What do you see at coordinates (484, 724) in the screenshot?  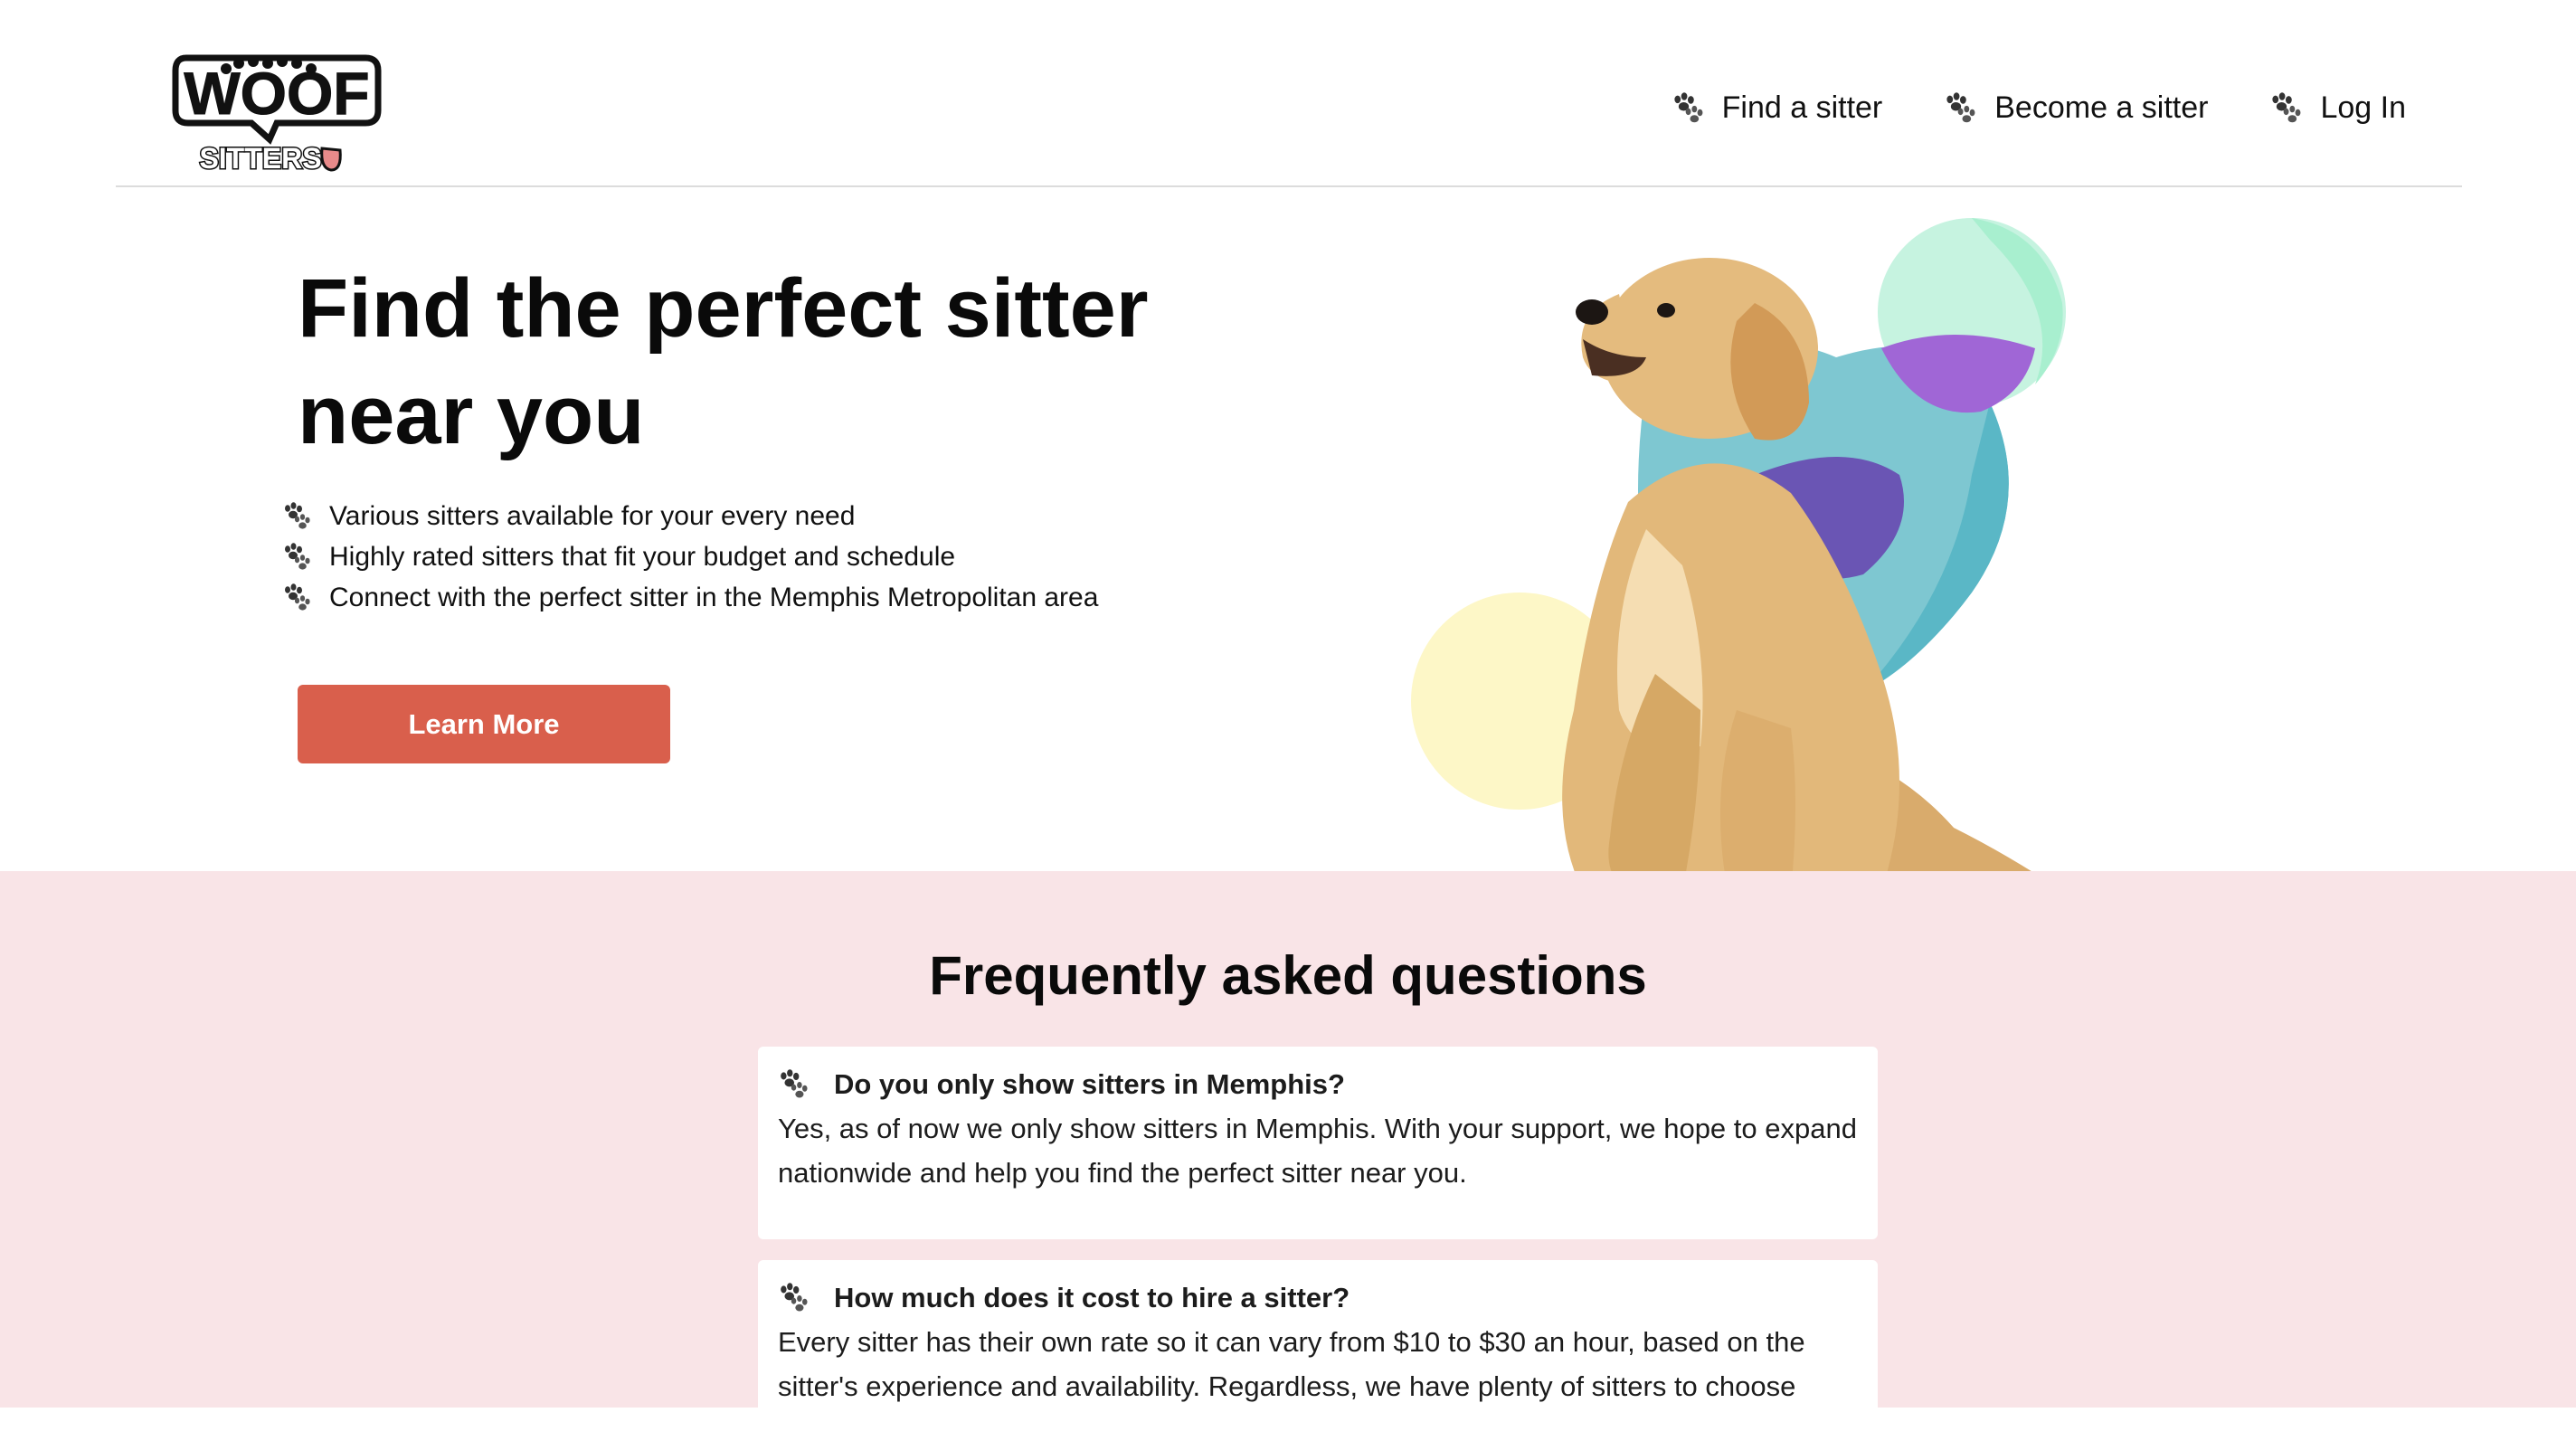 I see `learn-more-button: Learn More` at bounding box center [484, 724].